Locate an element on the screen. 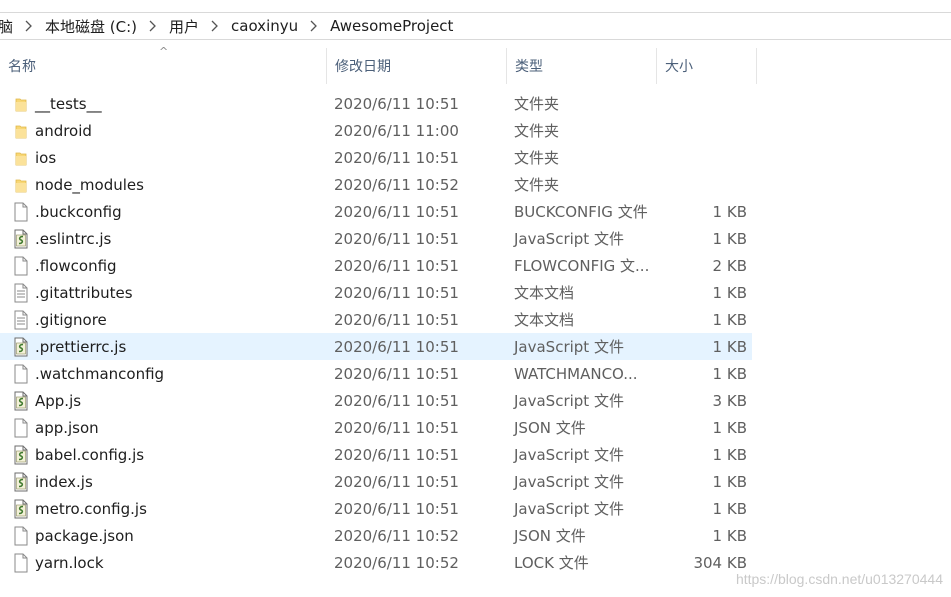  file-row: App.js 2020/6/11 10:51 JavaScript 文件 3 KB is located at coordinates (376, 400).